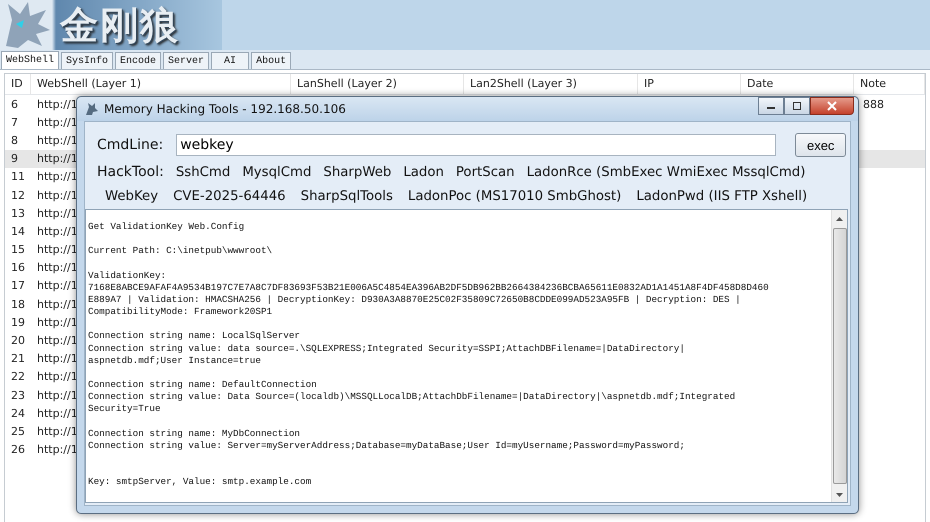 The image size is (930, 522). What do you see at coordinates (225, 109) in the screenshot?
I see `window-title: Memory Hacking Tools - 192.168.50.106` at bounding box center [225, 109].